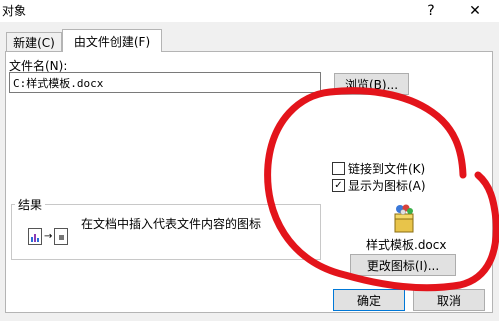 The image size is (499, 321). I want to click on tab-create-new: 新建(C), so click(34, 41).